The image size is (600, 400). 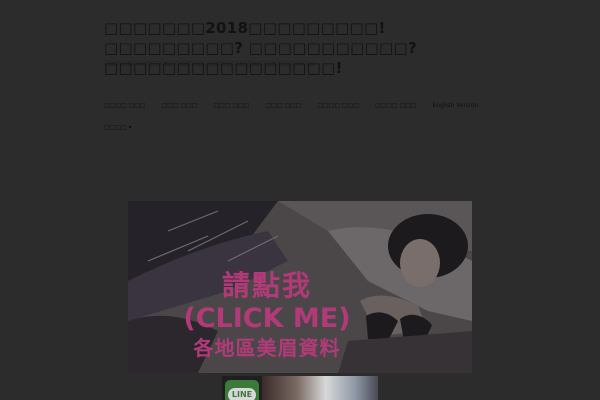 What do you see at coordinates (232, 106) in the screenshot?
I see `nav-item-3: □□□ □□□` at bounding box center [232, 106].